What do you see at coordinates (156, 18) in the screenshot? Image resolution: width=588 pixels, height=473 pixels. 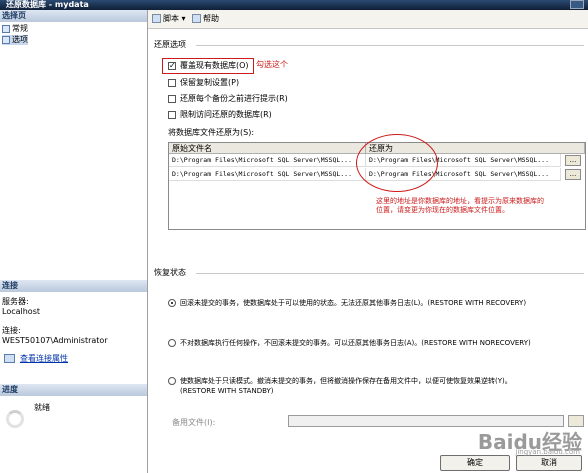 I see `script-icon` at bounding box center [156, 18].